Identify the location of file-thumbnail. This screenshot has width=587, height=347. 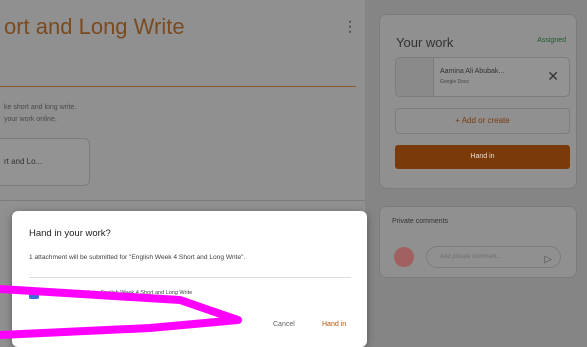
(415, 77).